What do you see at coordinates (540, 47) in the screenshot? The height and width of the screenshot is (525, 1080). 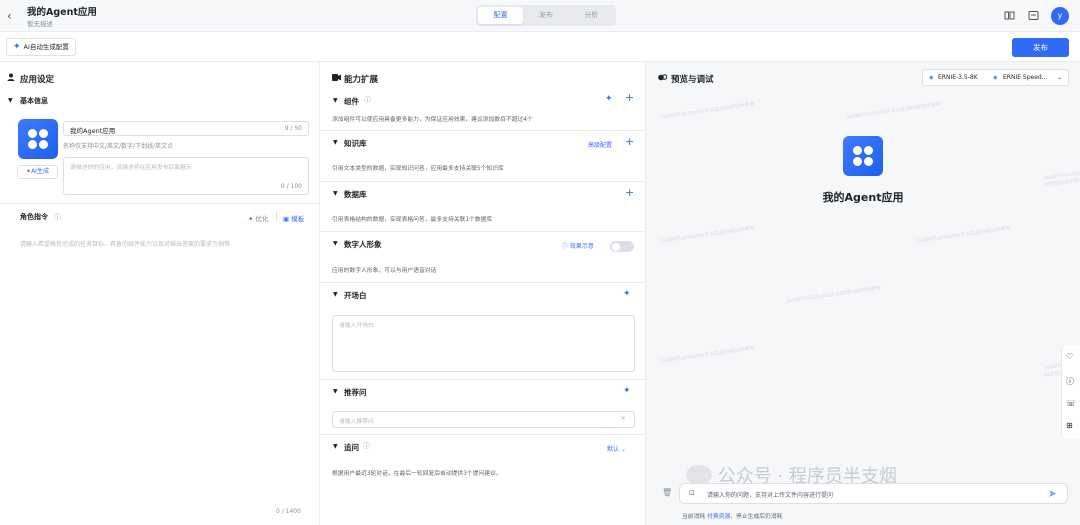 I see `action-bar` at bounding box center [540, 47].